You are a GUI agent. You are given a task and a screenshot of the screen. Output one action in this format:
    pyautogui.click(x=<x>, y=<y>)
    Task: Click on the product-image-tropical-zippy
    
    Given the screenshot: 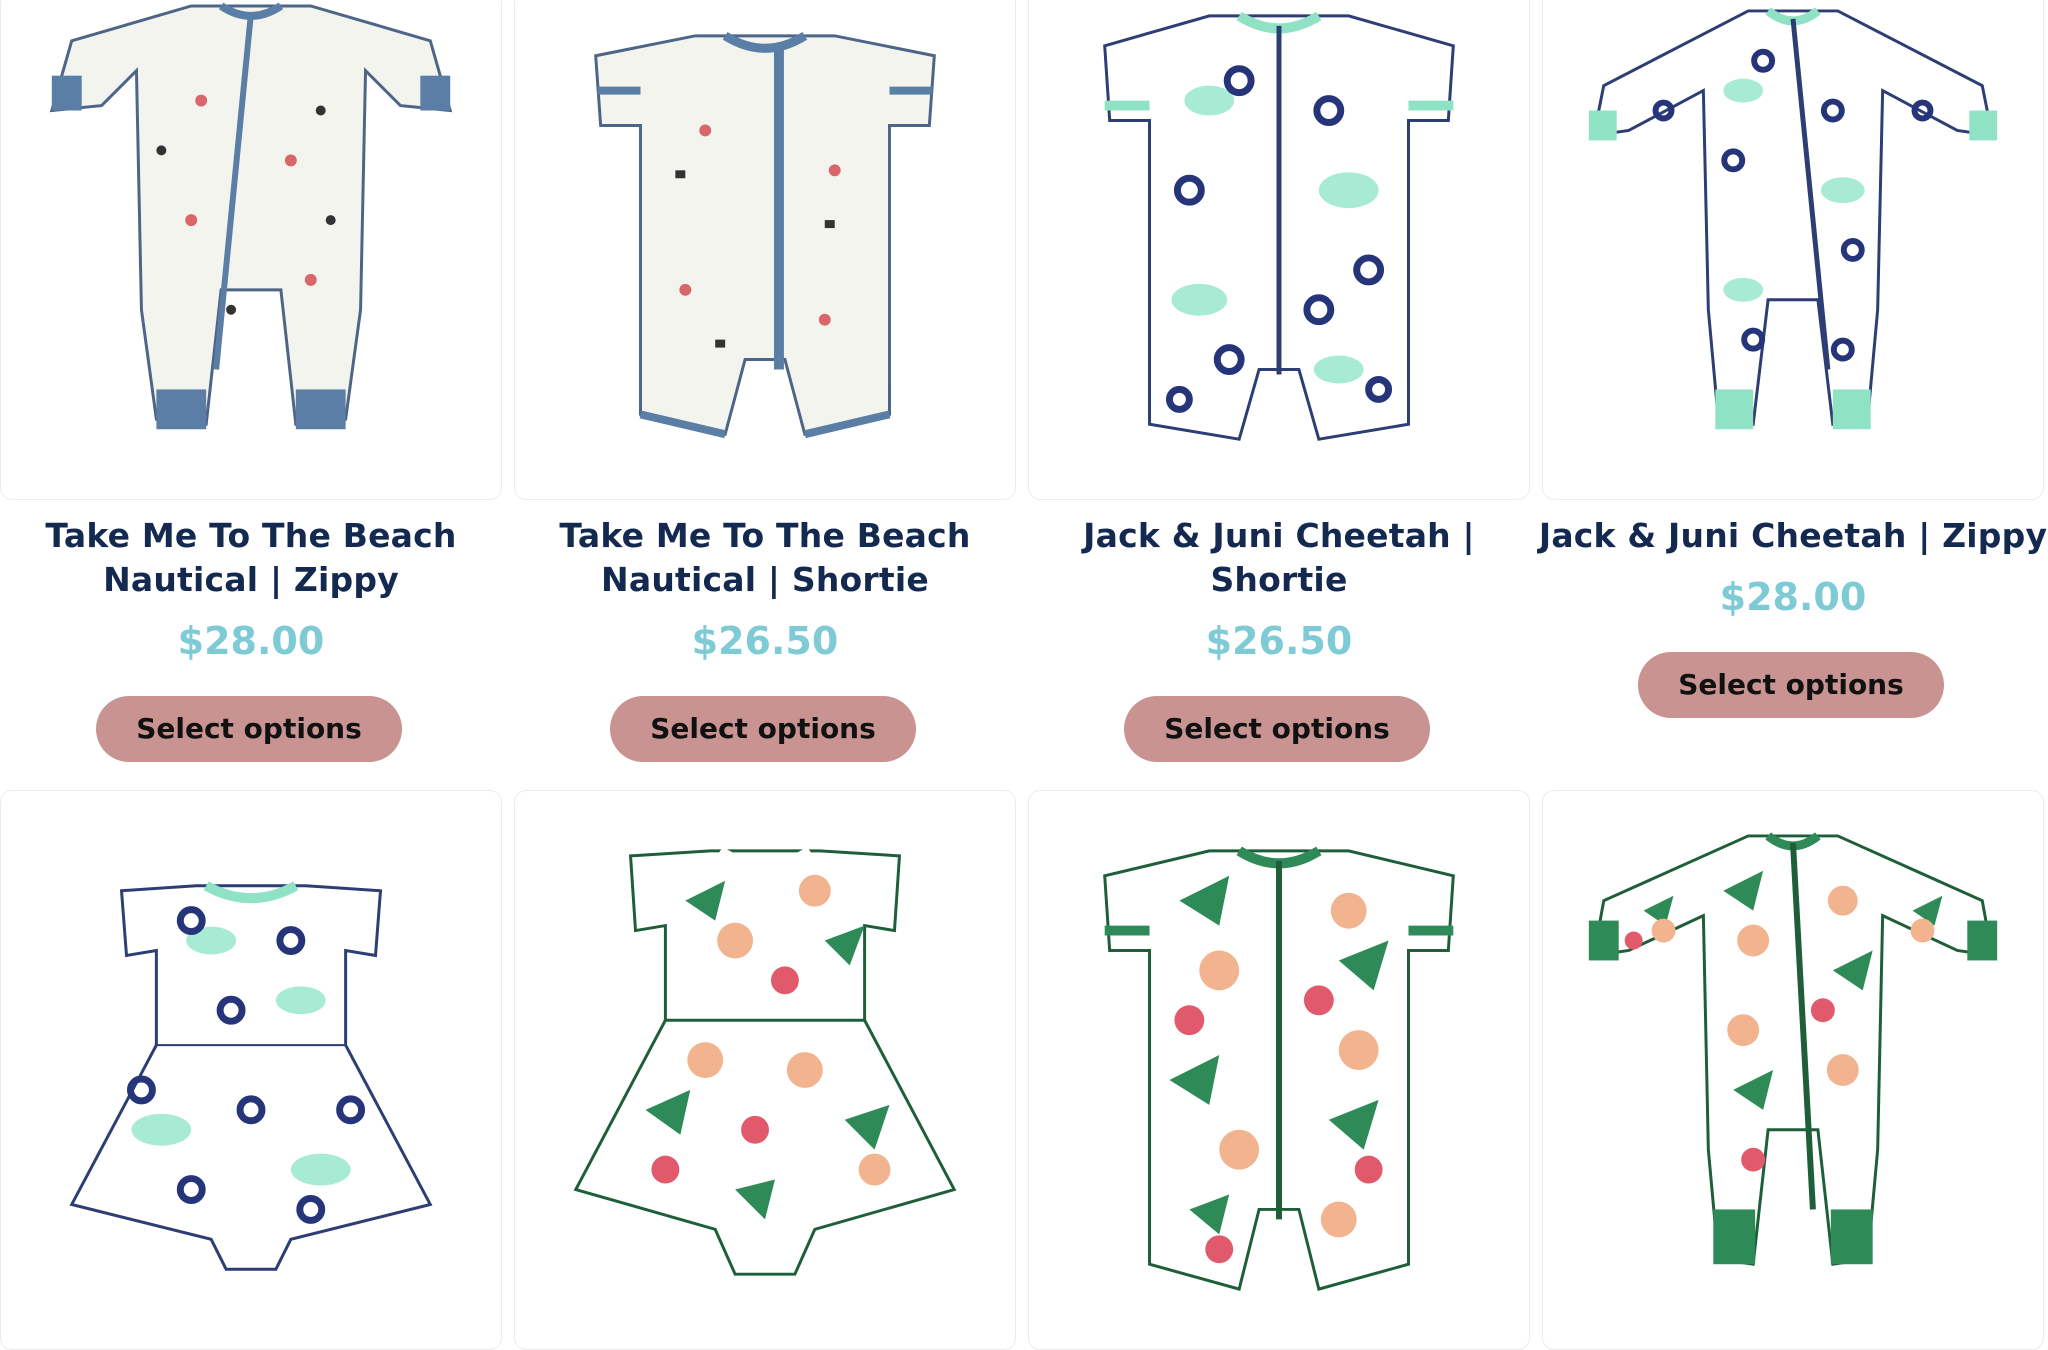 What is the action you would take?
    pyautogui.click(x=1793, y=1070)
    